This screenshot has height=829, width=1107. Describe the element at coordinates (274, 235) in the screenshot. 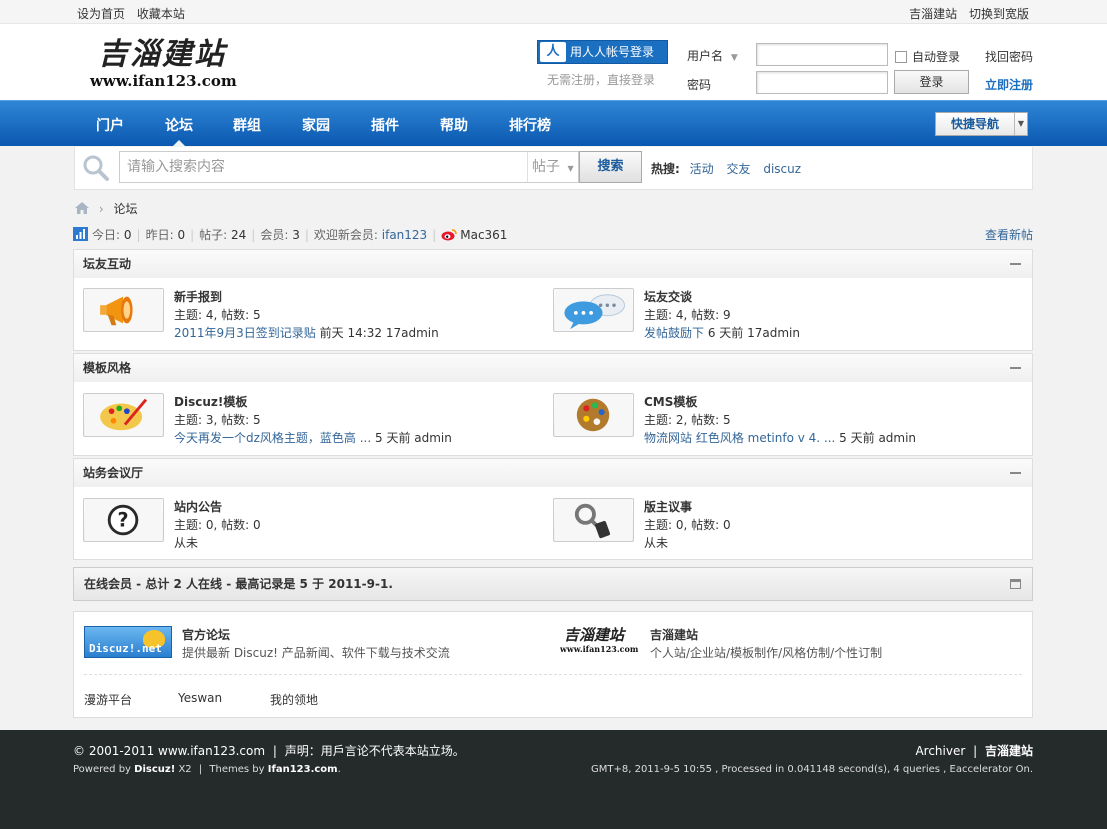

I see `members-label: 会员:` at that location.